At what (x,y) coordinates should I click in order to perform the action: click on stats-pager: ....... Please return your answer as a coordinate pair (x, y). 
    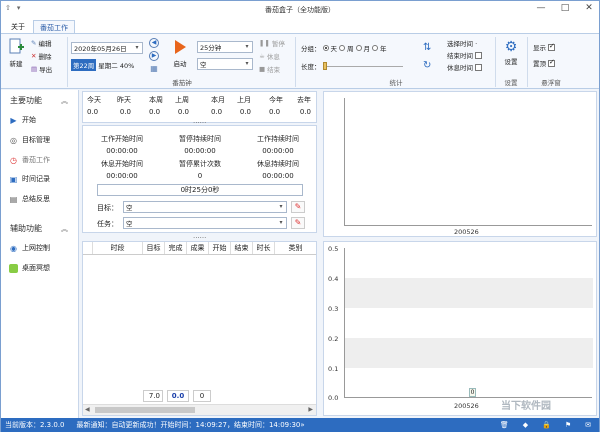
    Looking at the image, I should click on (199, 121).